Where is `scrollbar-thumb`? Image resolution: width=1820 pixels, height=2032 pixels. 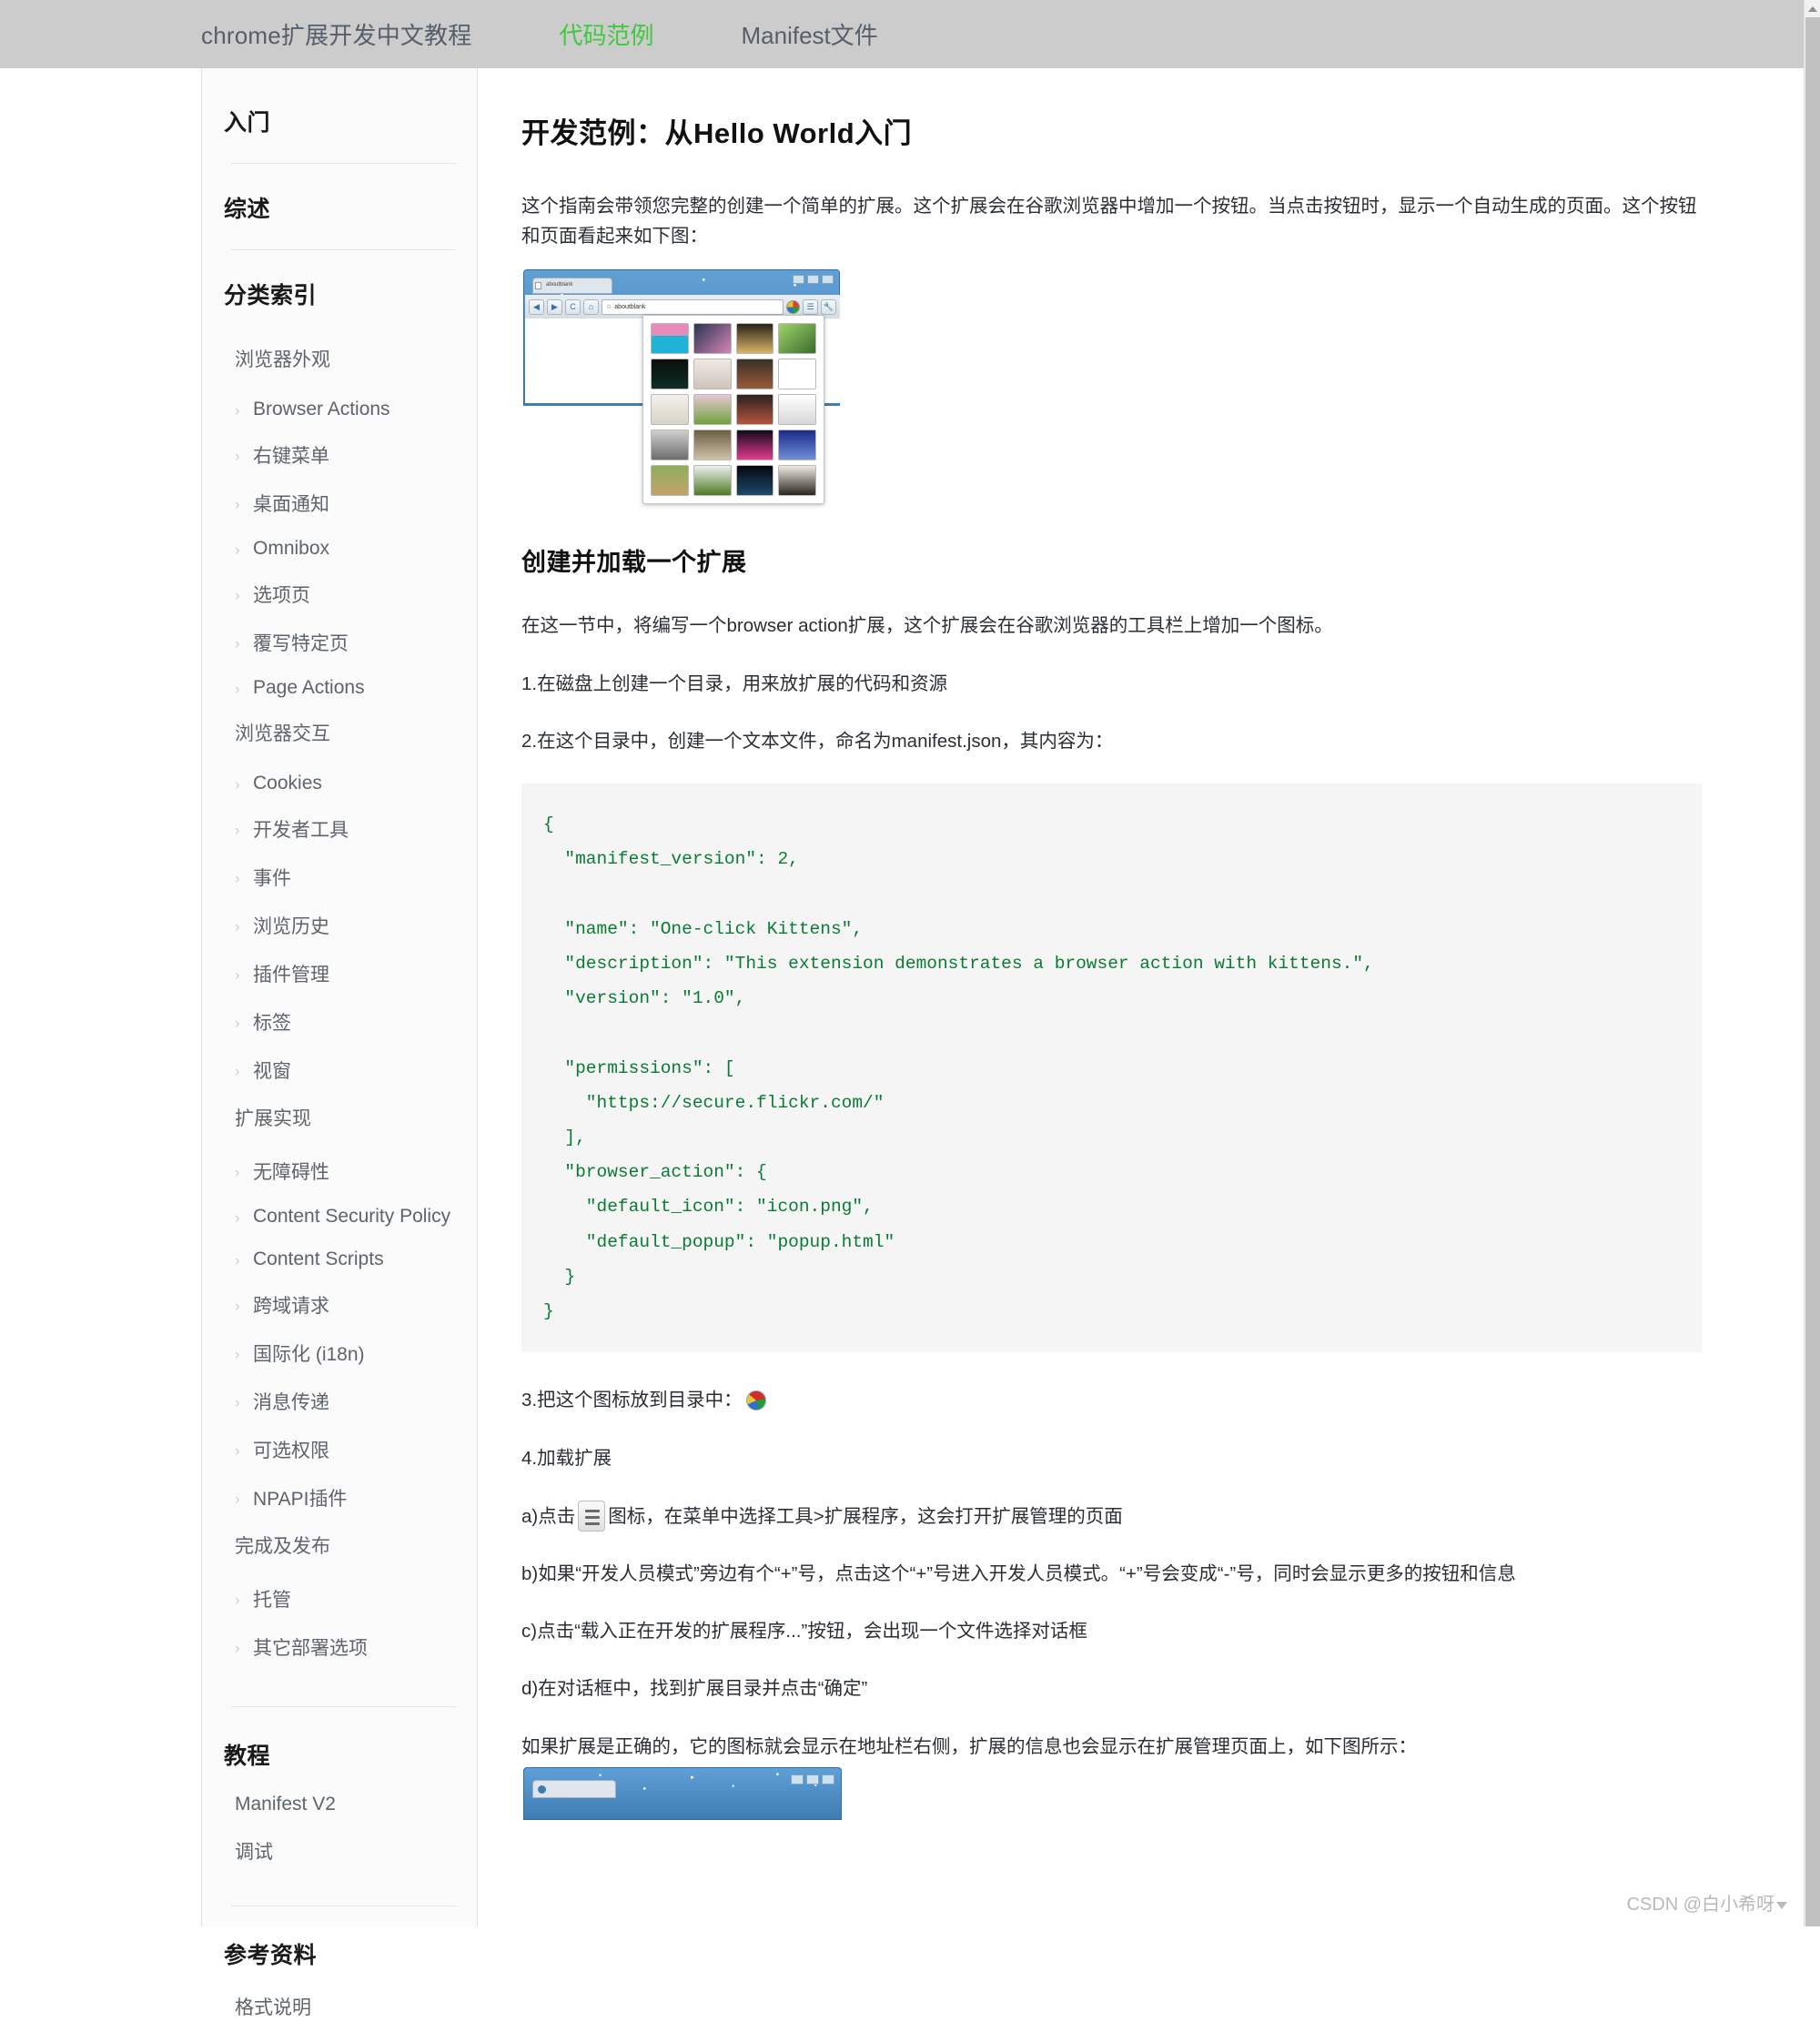
scrollbar-thumb is located at coordinates (1813, 971).